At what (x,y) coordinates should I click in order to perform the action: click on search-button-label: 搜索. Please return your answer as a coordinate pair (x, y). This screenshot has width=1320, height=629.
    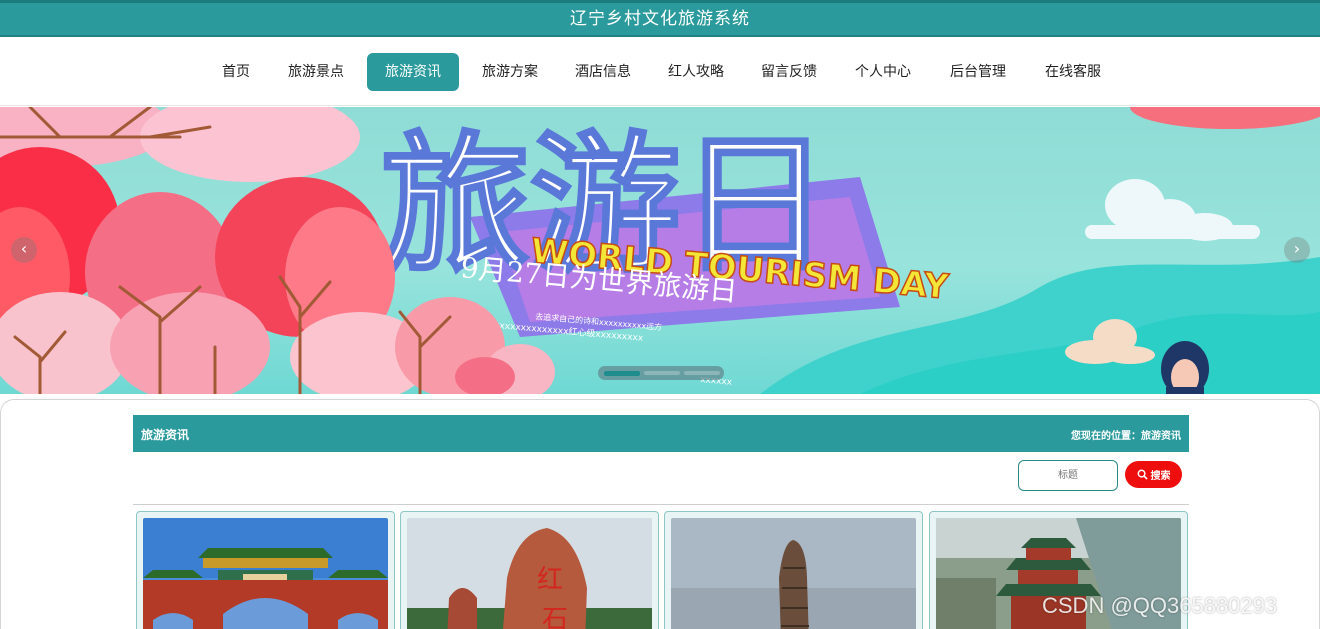
    Looking at the image, I should click on (1160, 476).